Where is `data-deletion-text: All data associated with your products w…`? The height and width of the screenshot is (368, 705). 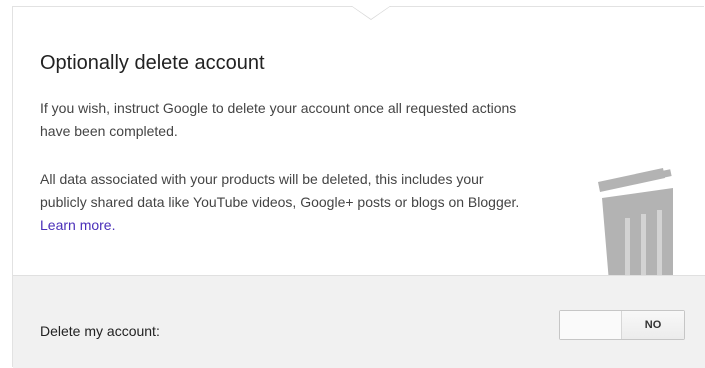 data-deletion-text: All data associated with your products w… is located at coordinates (280, 190).